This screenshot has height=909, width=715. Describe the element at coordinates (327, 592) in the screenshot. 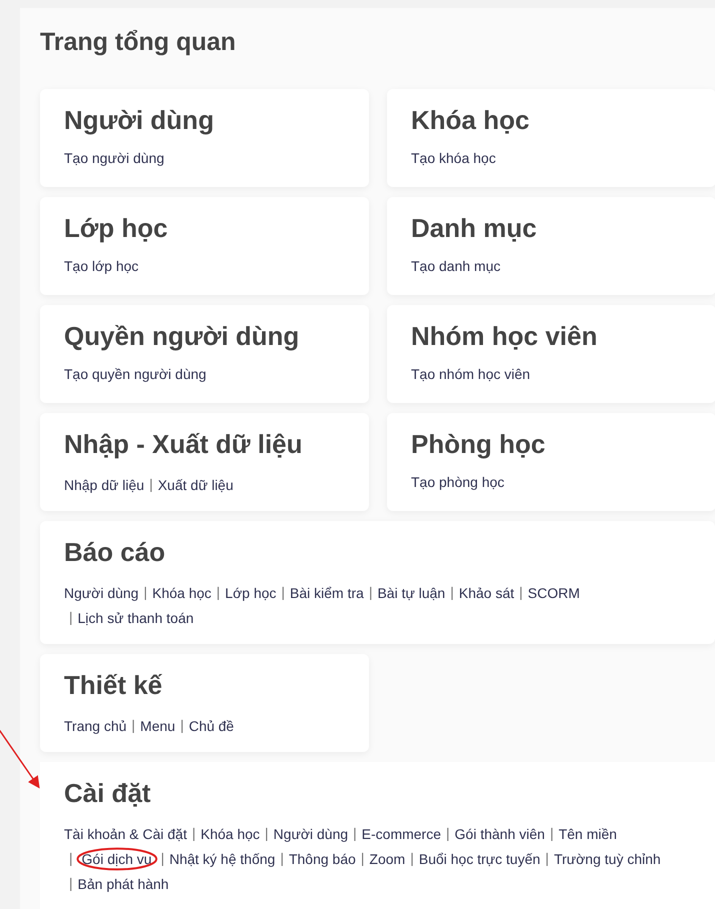

I see `card-link: Bài kiểm tra` at that location.